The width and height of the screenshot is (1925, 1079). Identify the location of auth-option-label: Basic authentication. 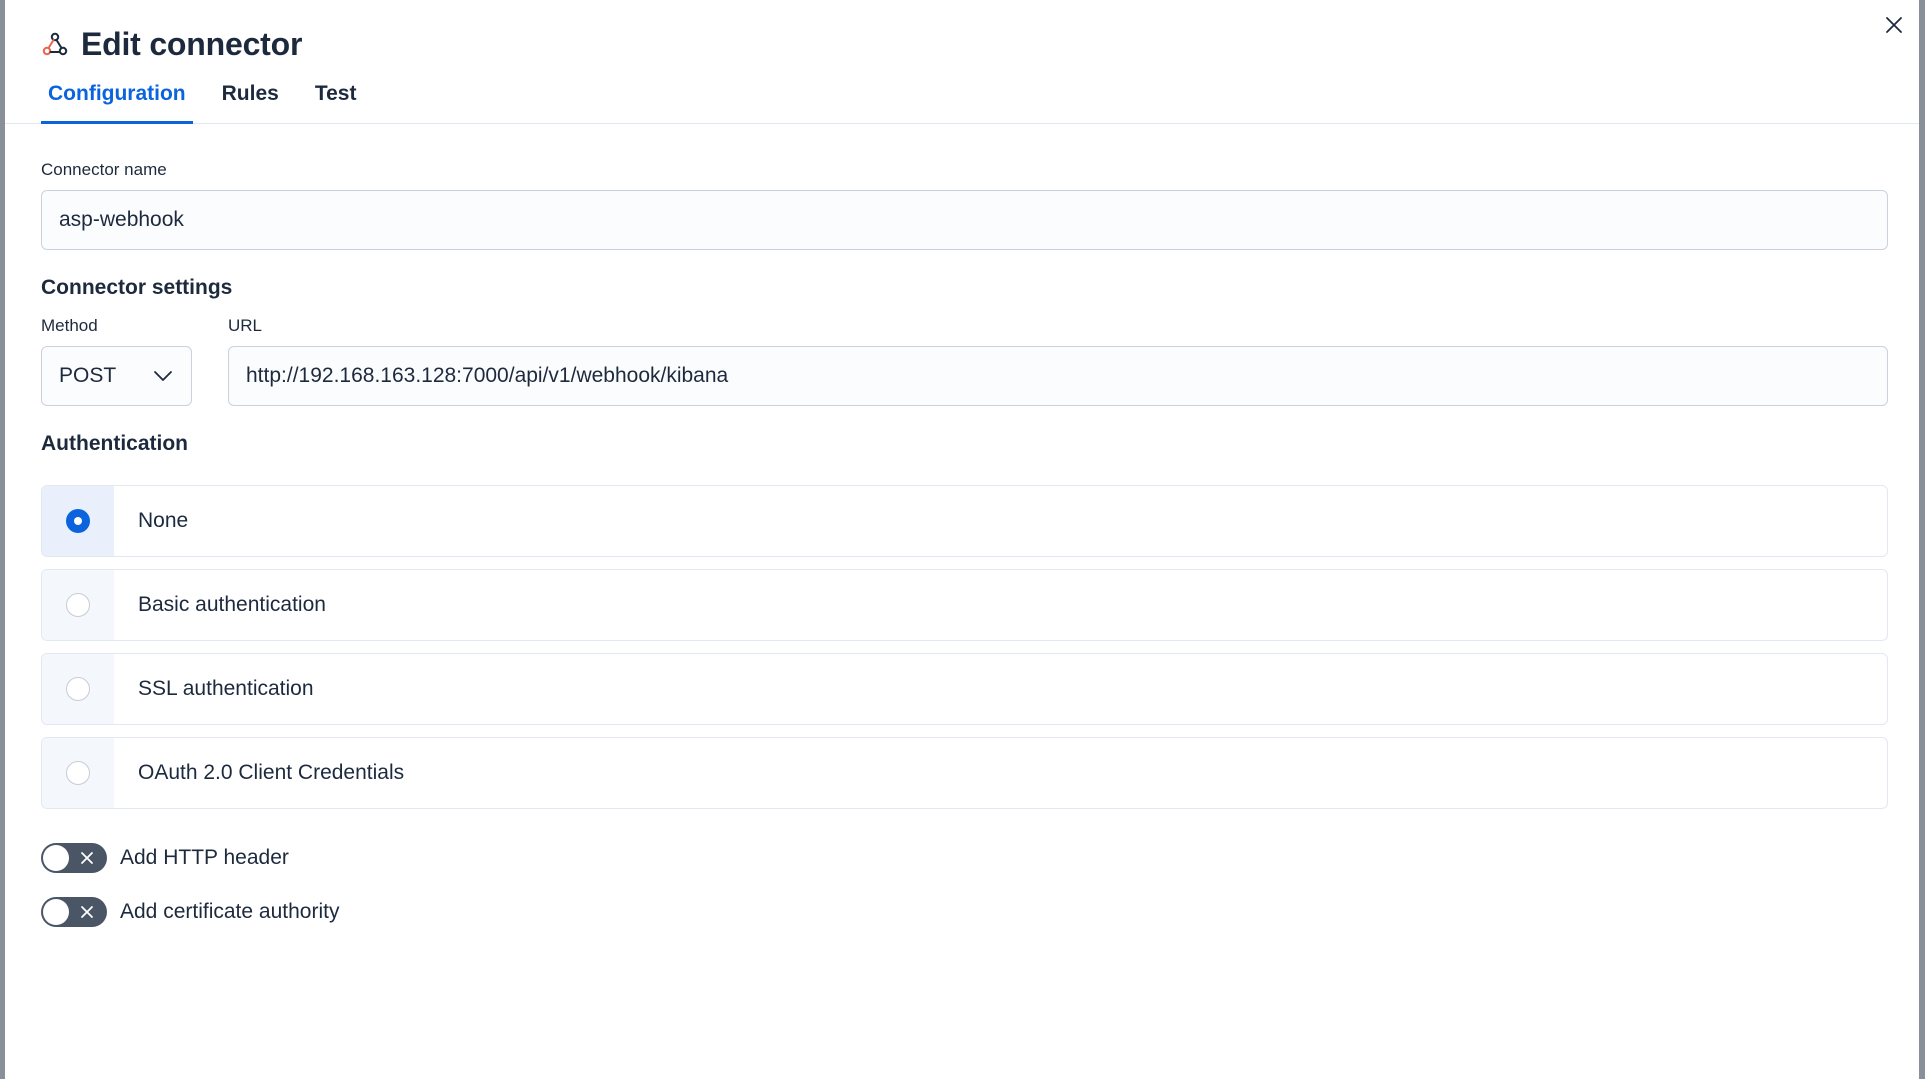
(232, 604).